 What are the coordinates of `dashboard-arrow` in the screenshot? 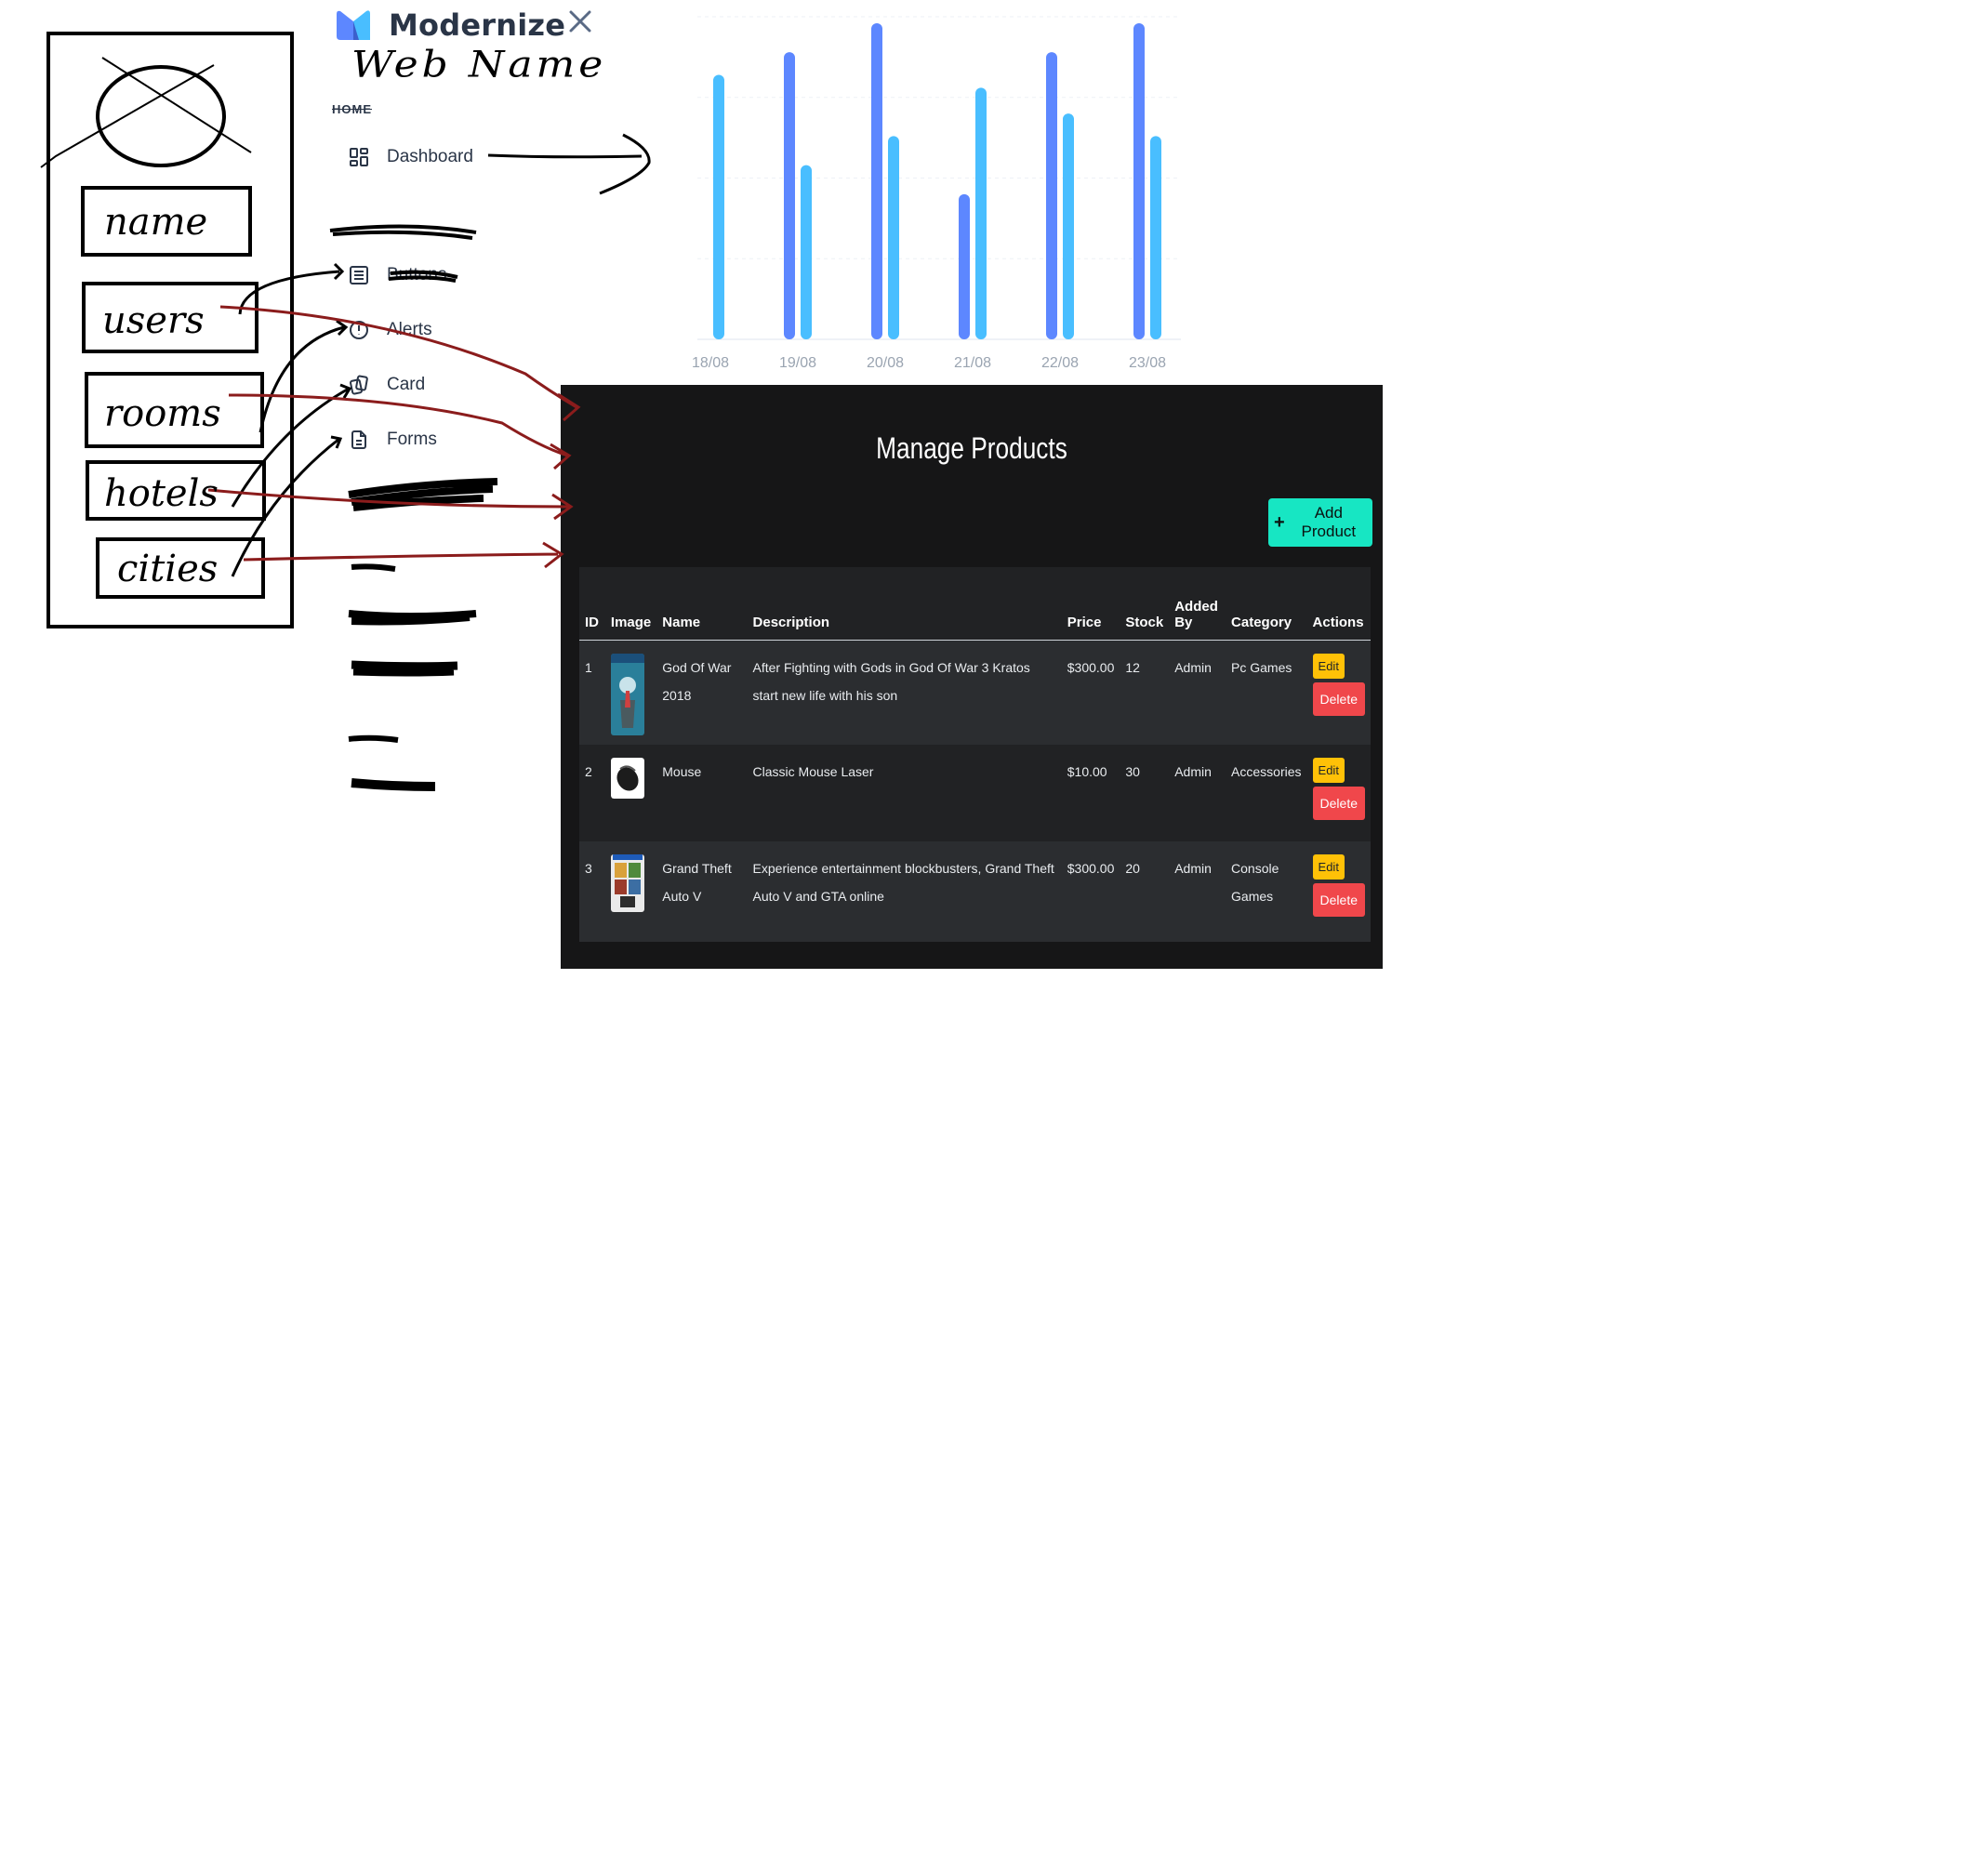 It's located at (569, 164).